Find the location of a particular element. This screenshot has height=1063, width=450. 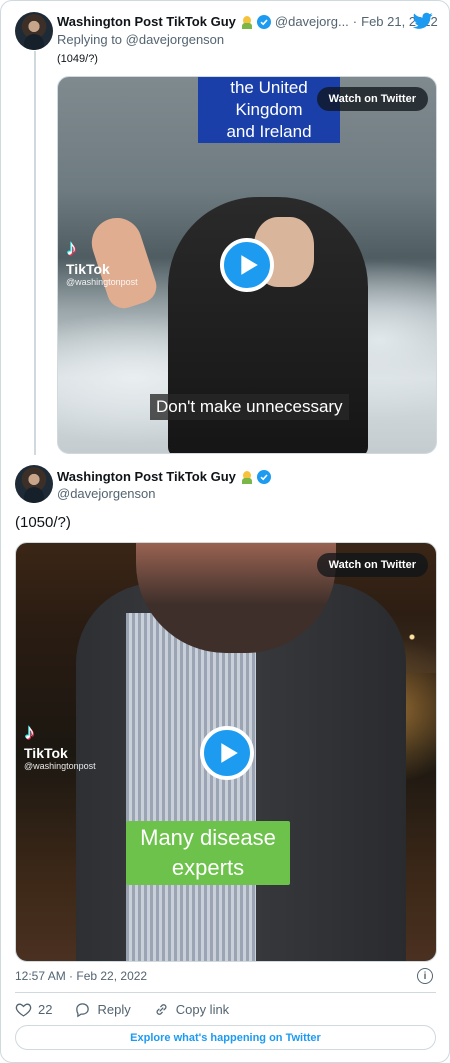

thread-connector-line is located at coordinates (35, 253).